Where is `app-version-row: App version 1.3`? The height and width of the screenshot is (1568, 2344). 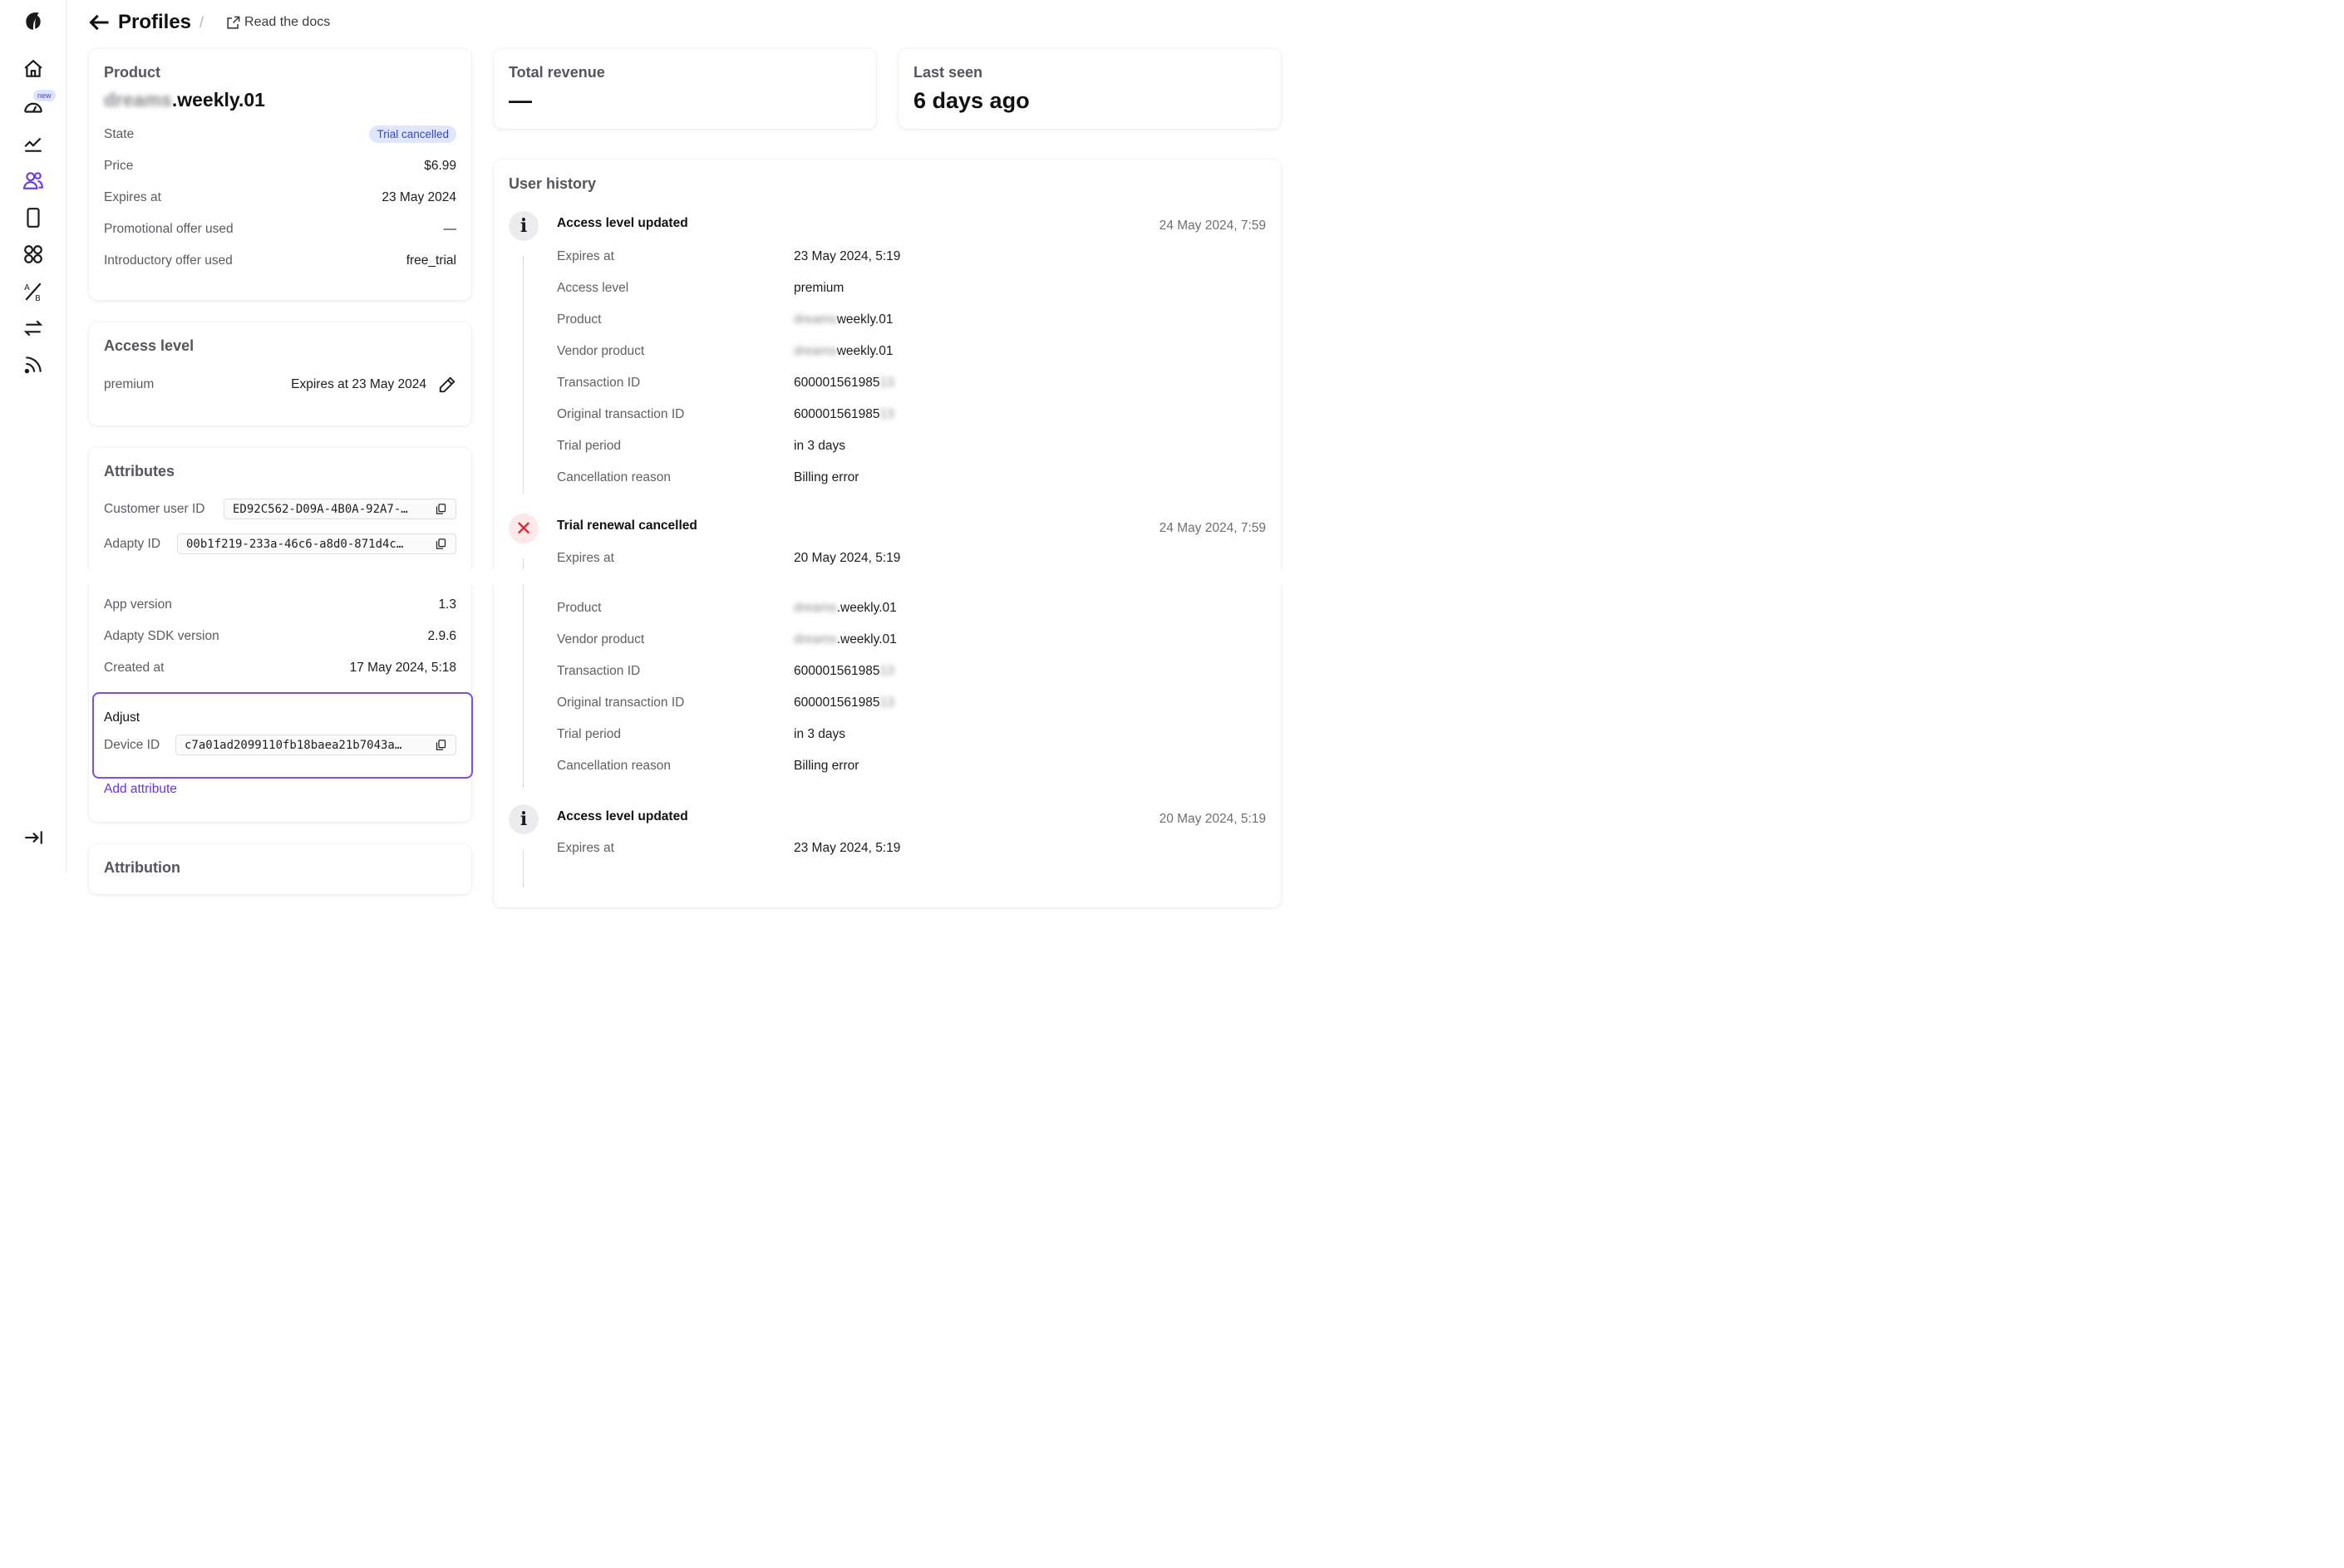
app-version-row: App version 1.3 is located at coordinates (280, 604).